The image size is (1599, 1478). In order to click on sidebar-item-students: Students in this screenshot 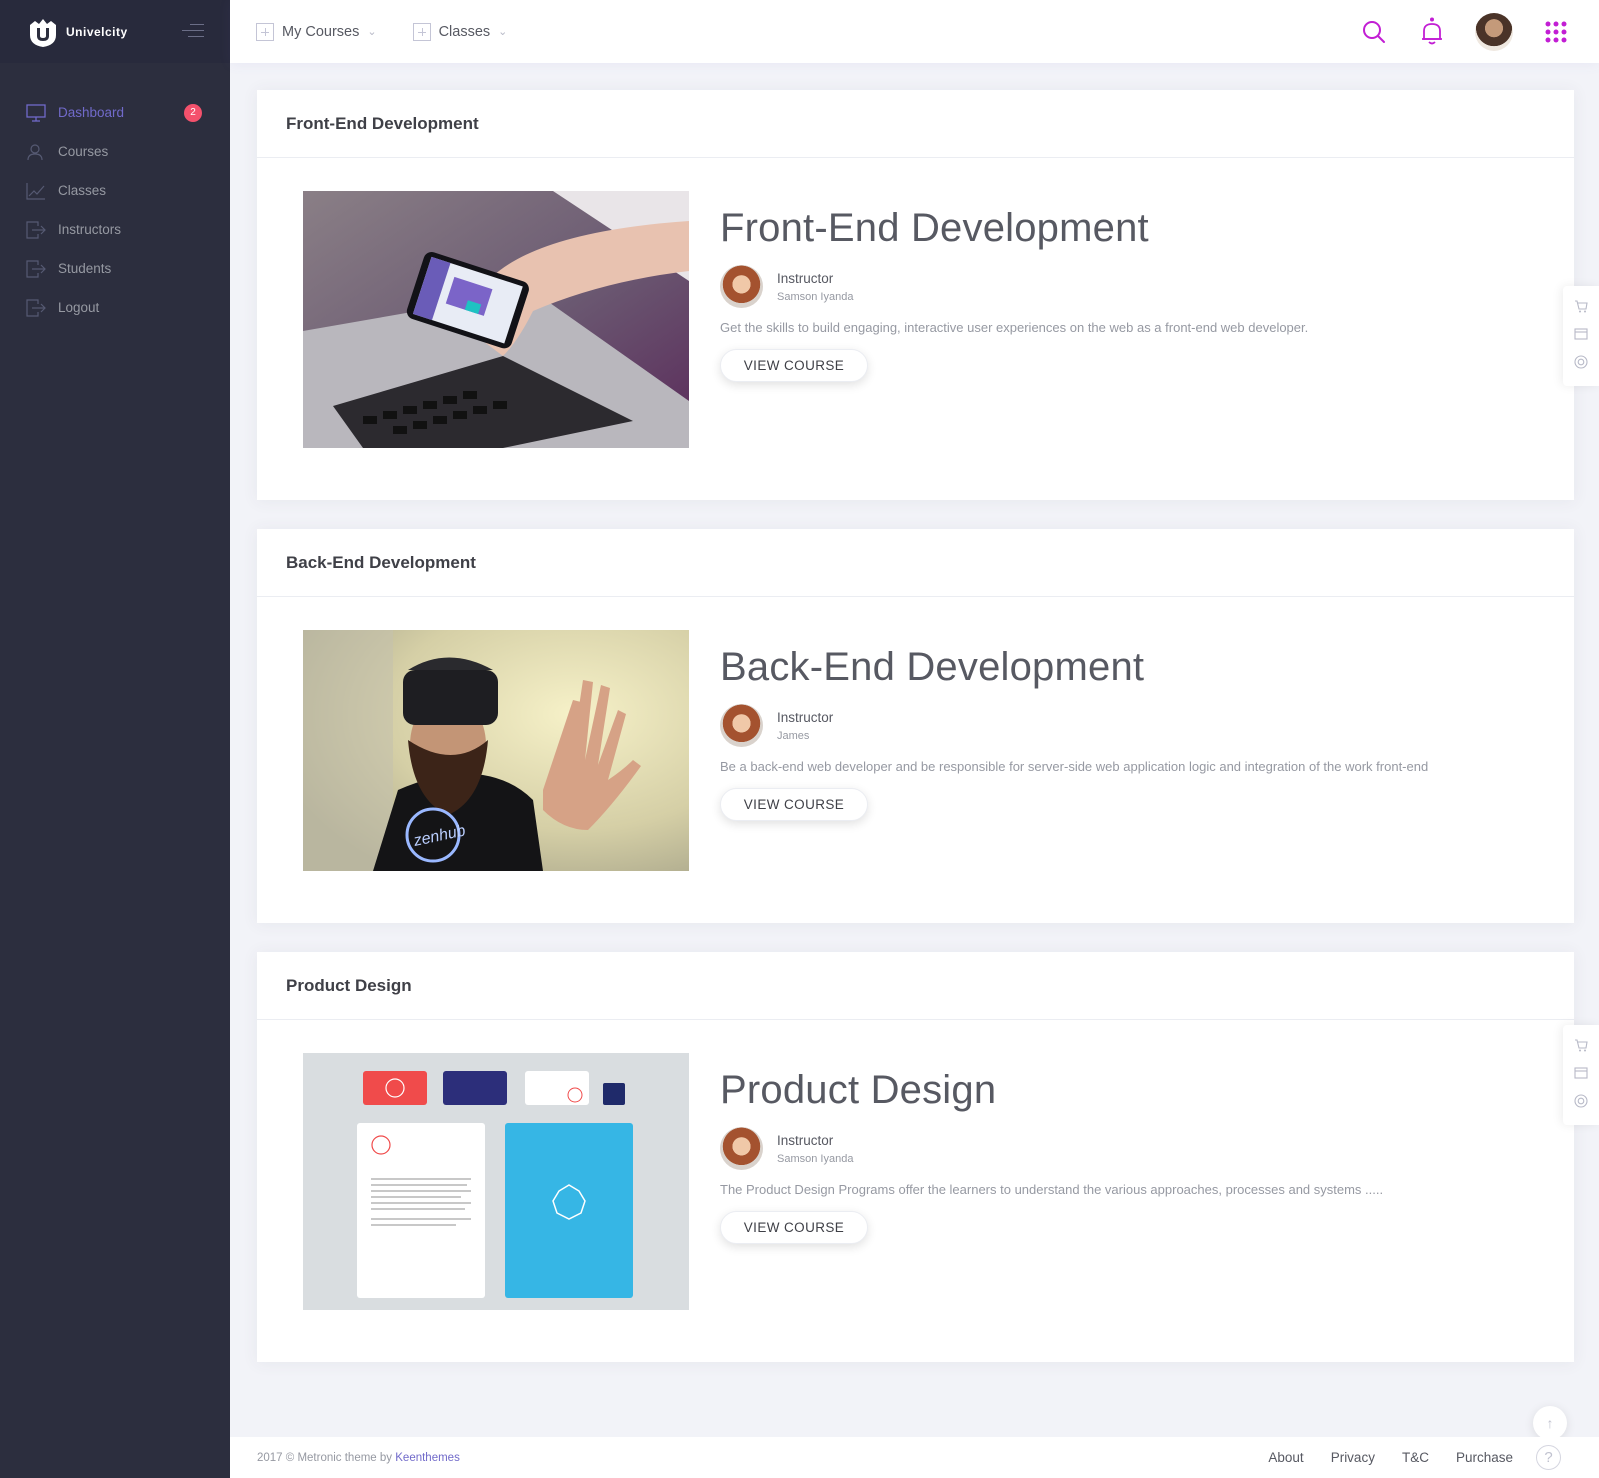, I will do `click(115, 268)`.